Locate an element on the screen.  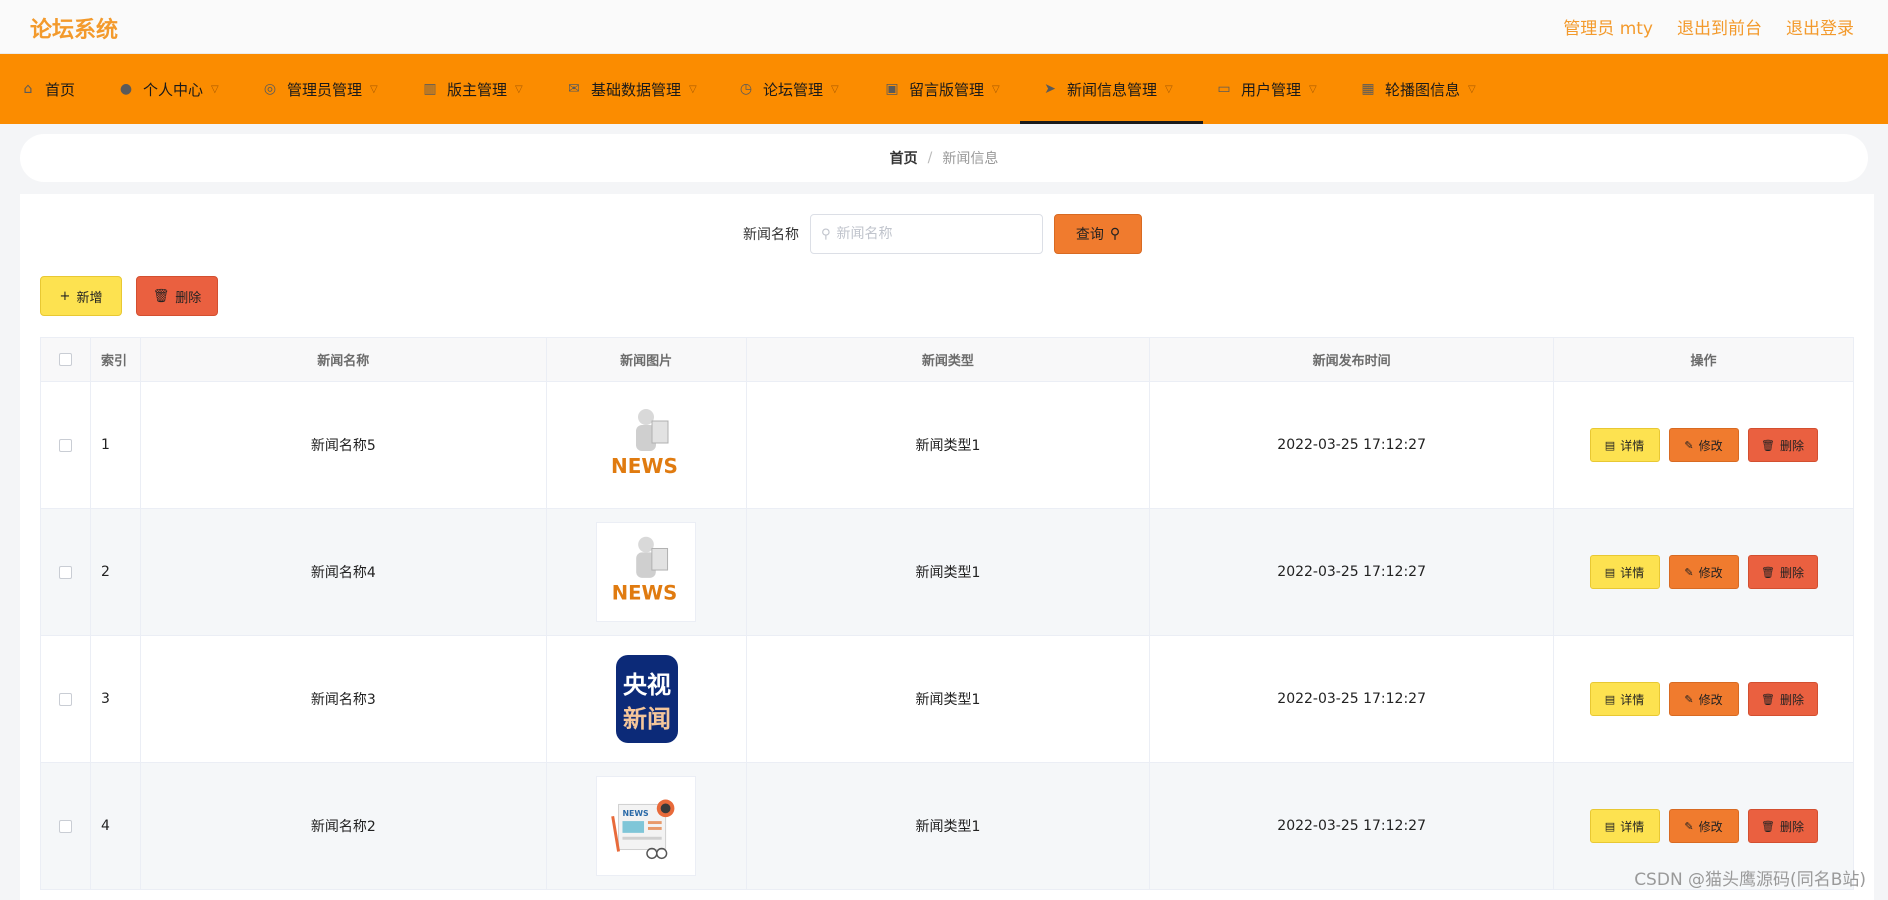
col-header-actions: 操作 is located at coordinates (1703, 359).